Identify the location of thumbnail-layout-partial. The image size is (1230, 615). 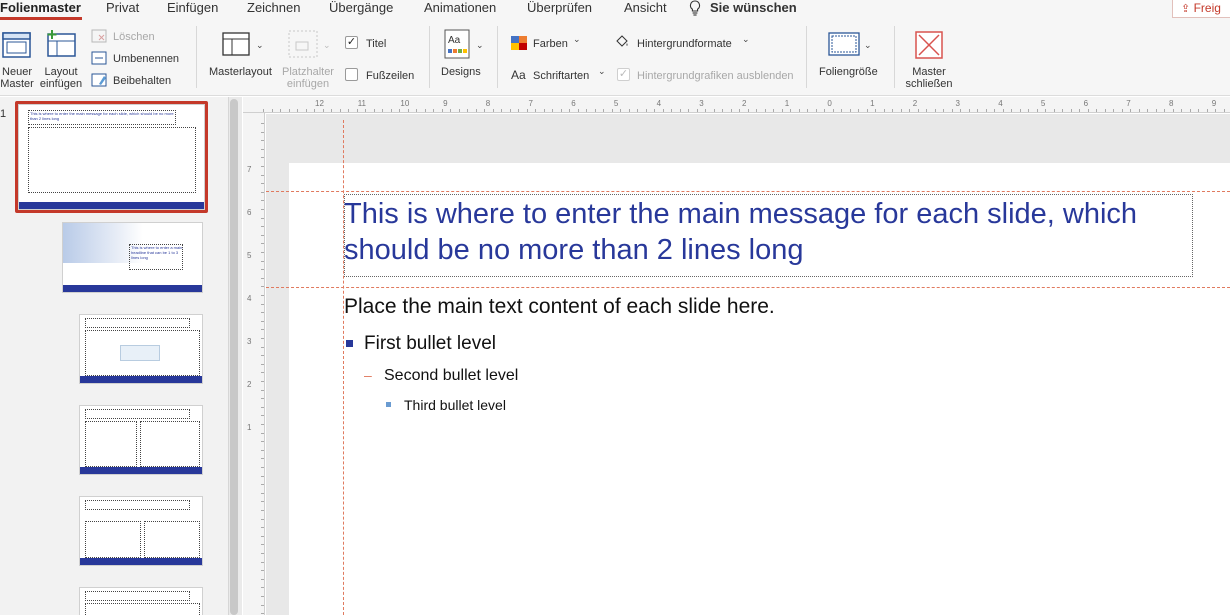
(141, 601).